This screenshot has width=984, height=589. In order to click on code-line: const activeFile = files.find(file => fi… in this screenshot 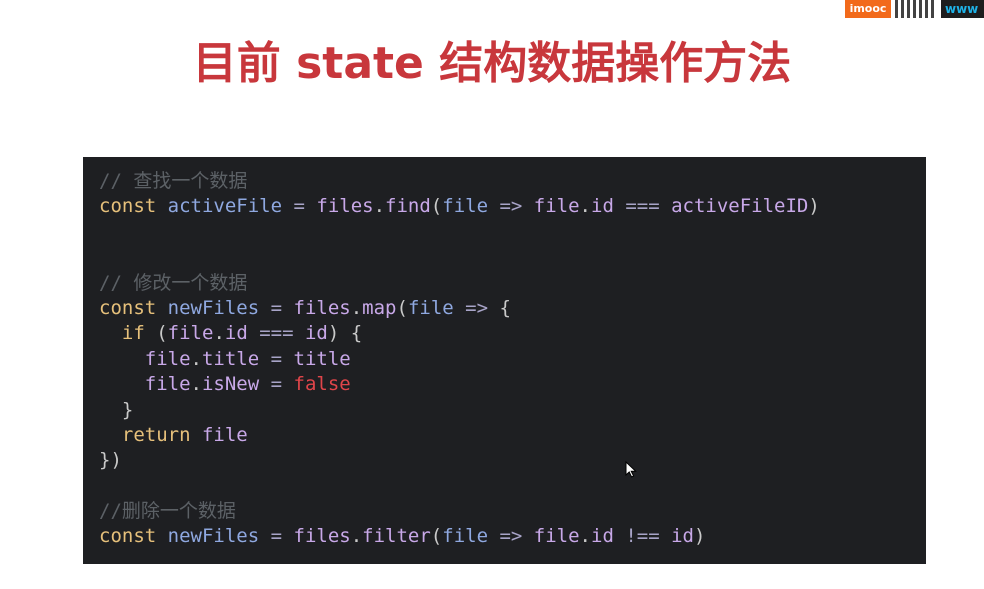, I will do `click(504, 206)`.